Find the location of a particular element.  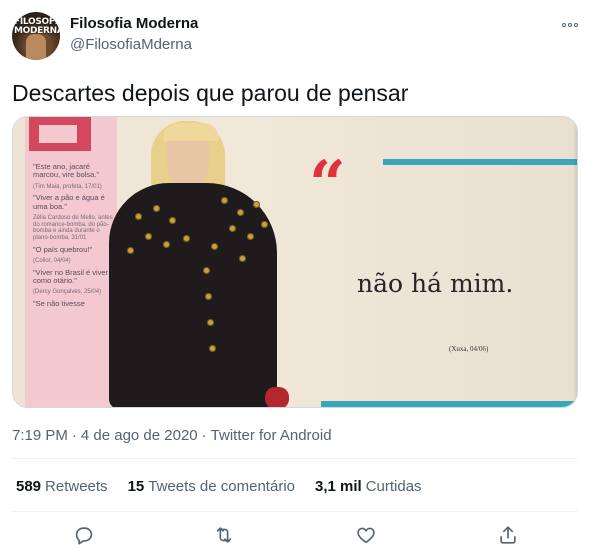

retweets-stat: 589 Retweets is located at coordinates (62, 486).